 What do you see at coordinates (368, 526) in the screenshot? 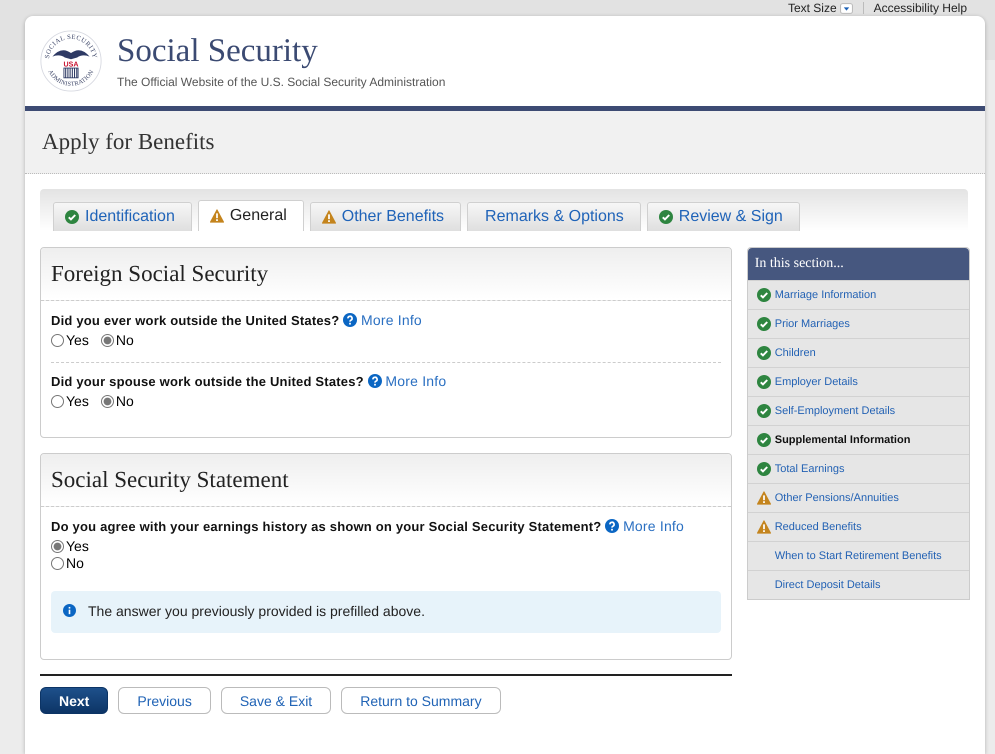
I see `question-text: Do you agree with your earnings history as shown on your Social Security Statement? More Info` at bounding box center [368, 526].